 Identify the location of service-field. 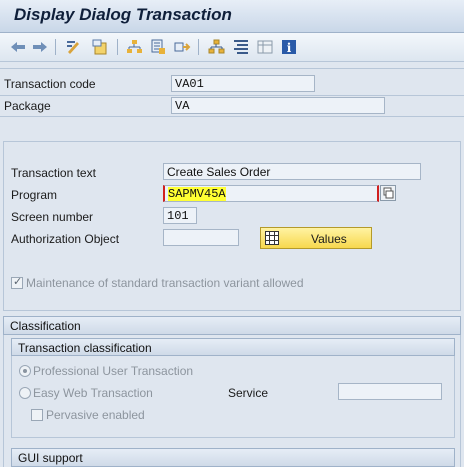
(390, 391).